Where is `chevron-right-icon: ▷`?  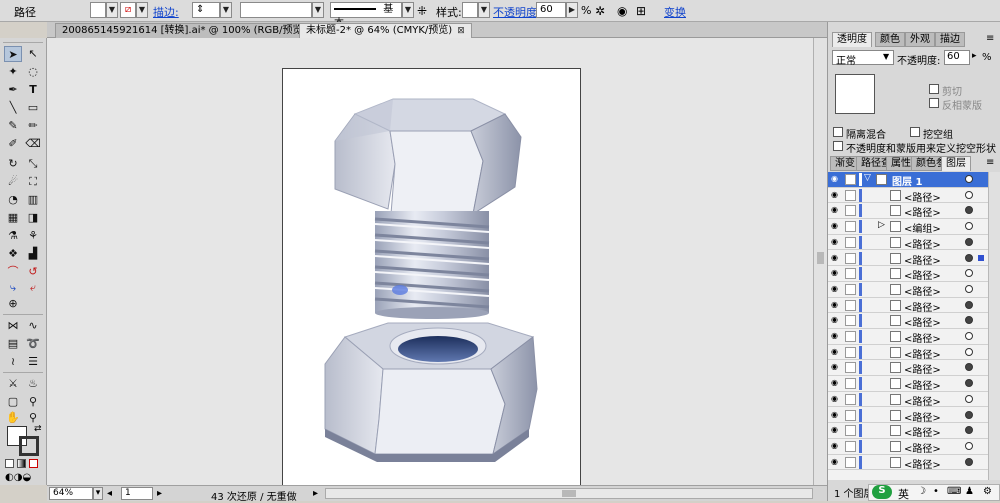 chevron-right-icon: ▷ is located at coordinates (881, 225).